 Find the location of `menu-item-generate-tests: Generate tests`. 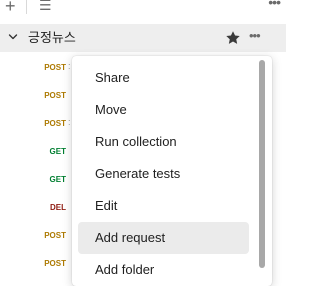

menu-item-generate-tests: Generate tests is located at coordinates (163, 174).